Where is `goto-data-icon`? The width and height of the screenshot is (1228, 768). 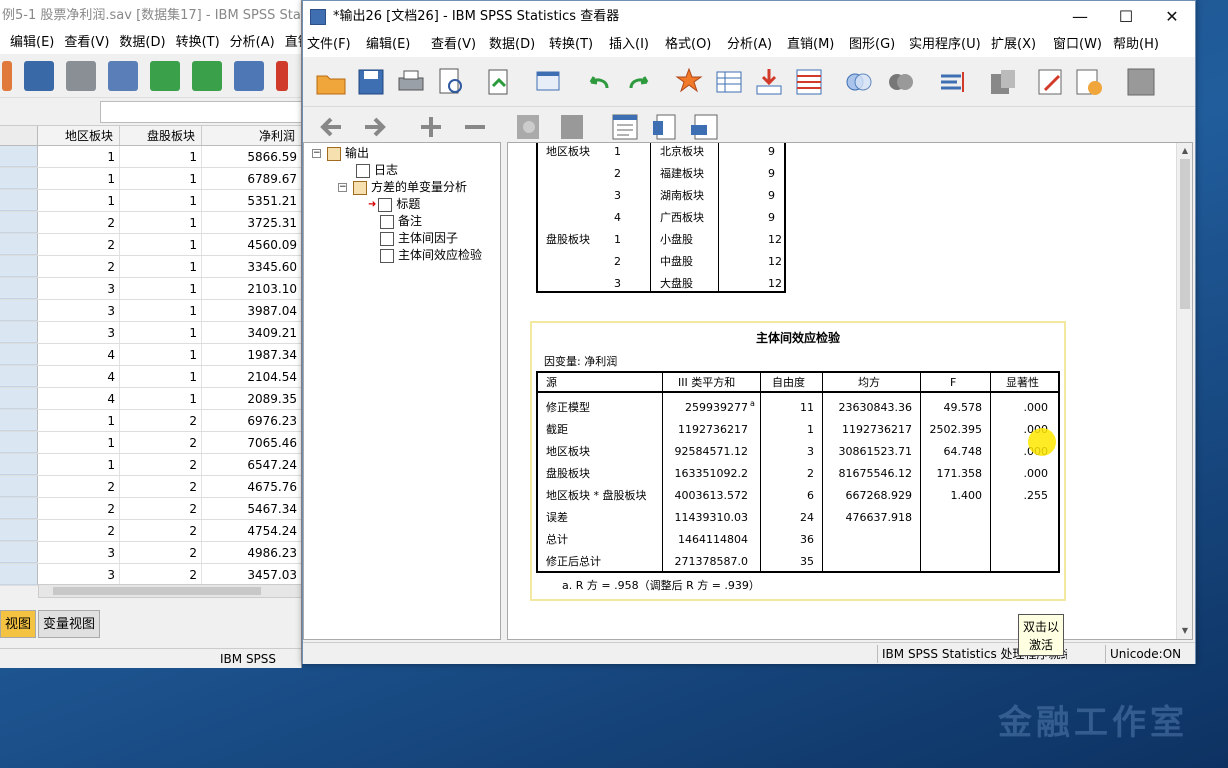
goto-data-icon is located at coordinates (689, 82).